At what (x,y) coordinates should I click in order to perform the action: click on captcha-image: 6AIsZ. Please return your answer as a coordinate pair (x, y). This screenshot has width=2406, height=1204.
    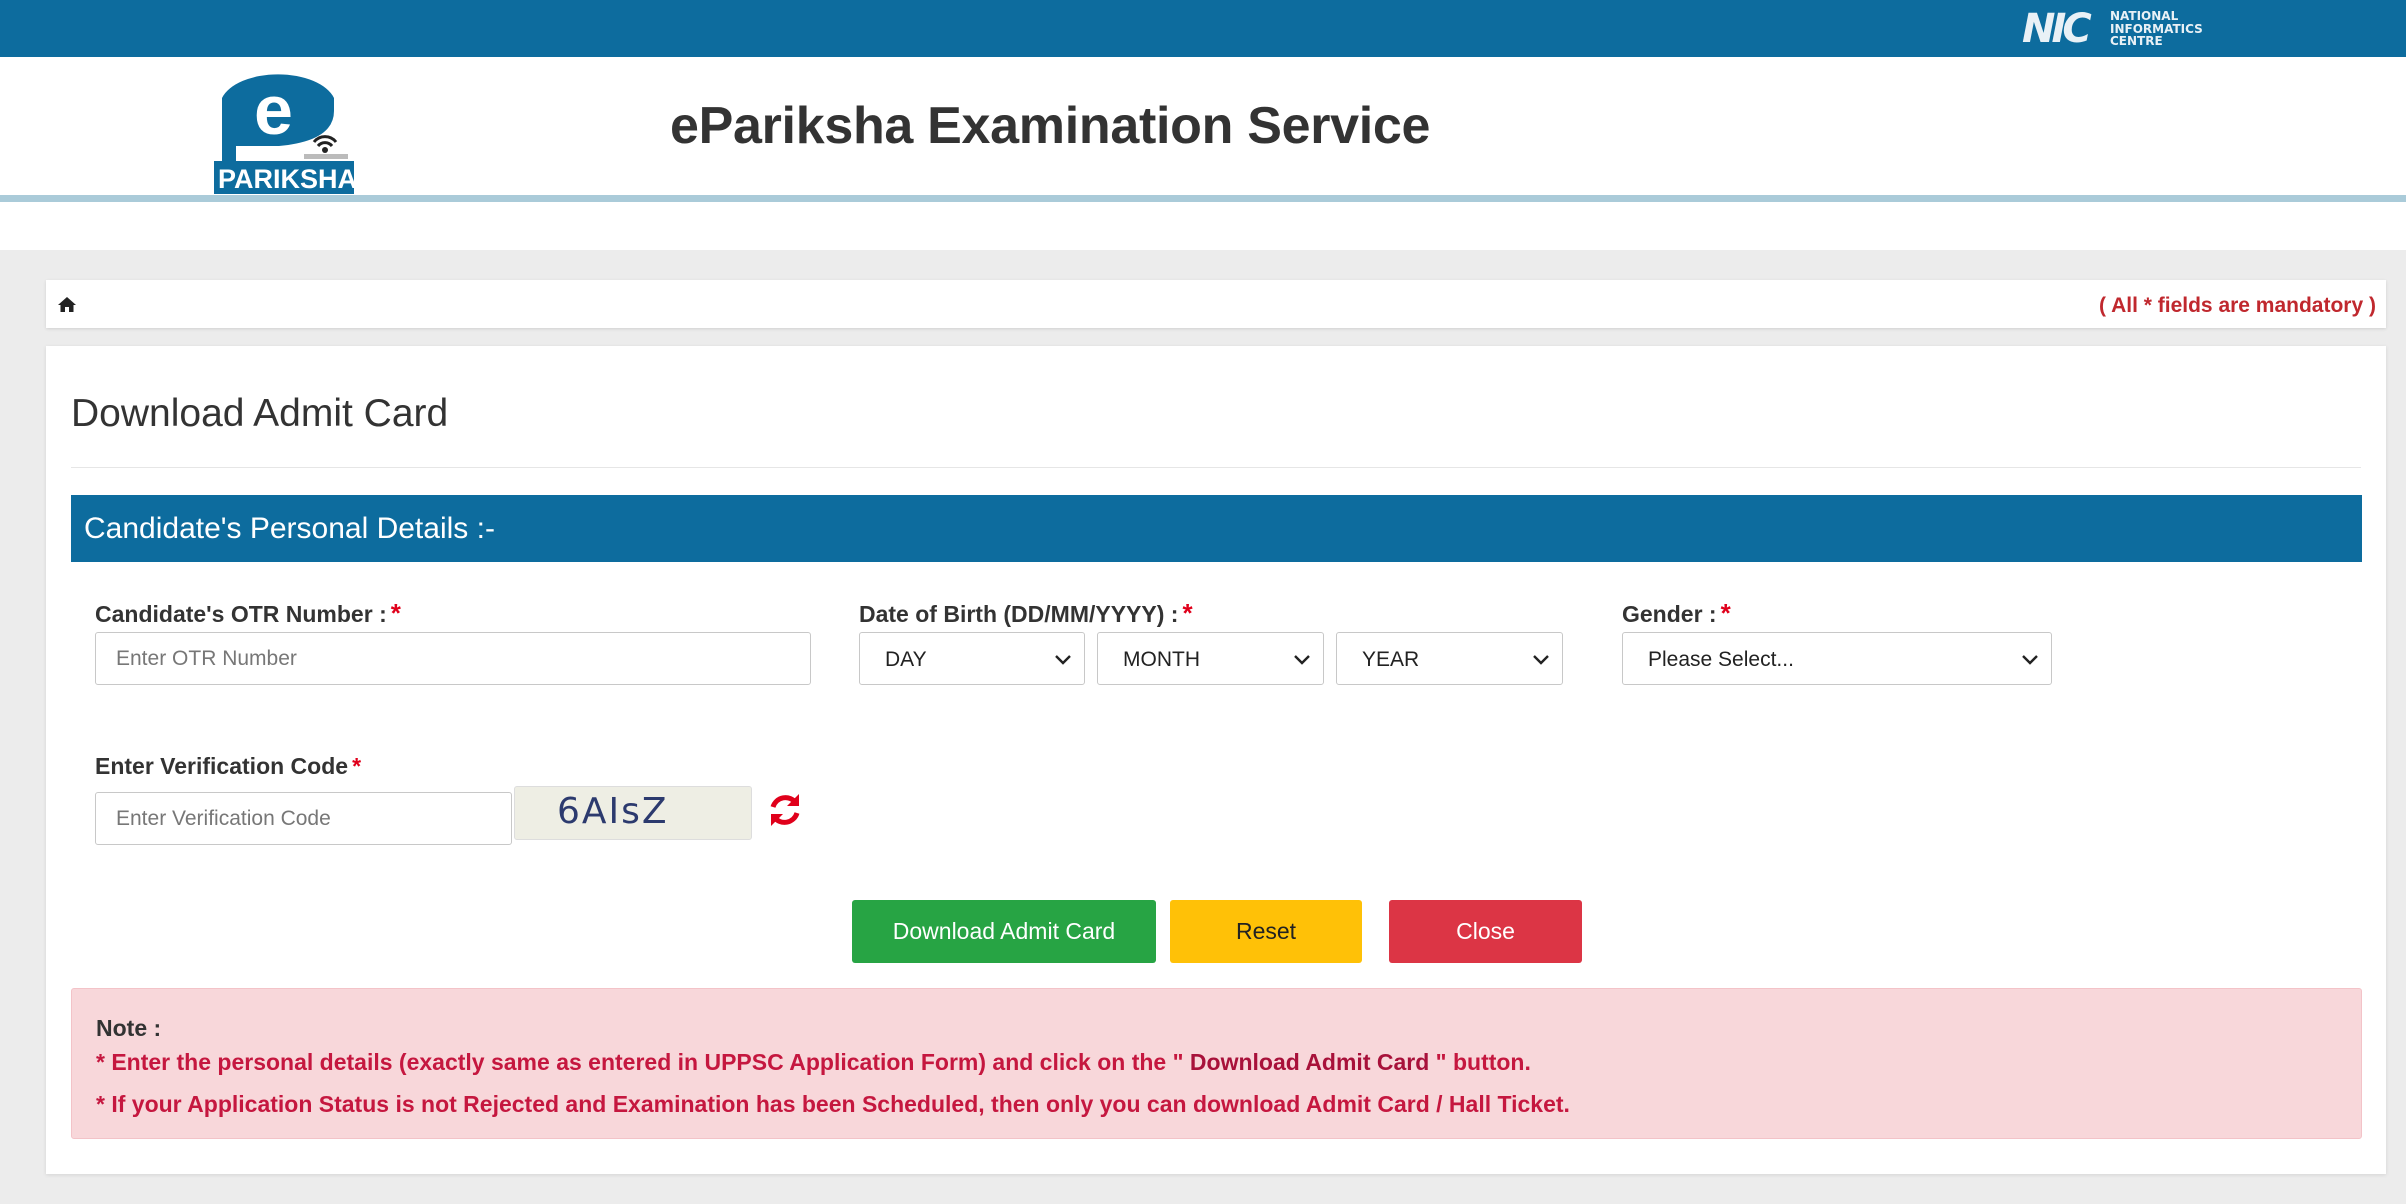
    Looking at the image, I should click on (633, 813).